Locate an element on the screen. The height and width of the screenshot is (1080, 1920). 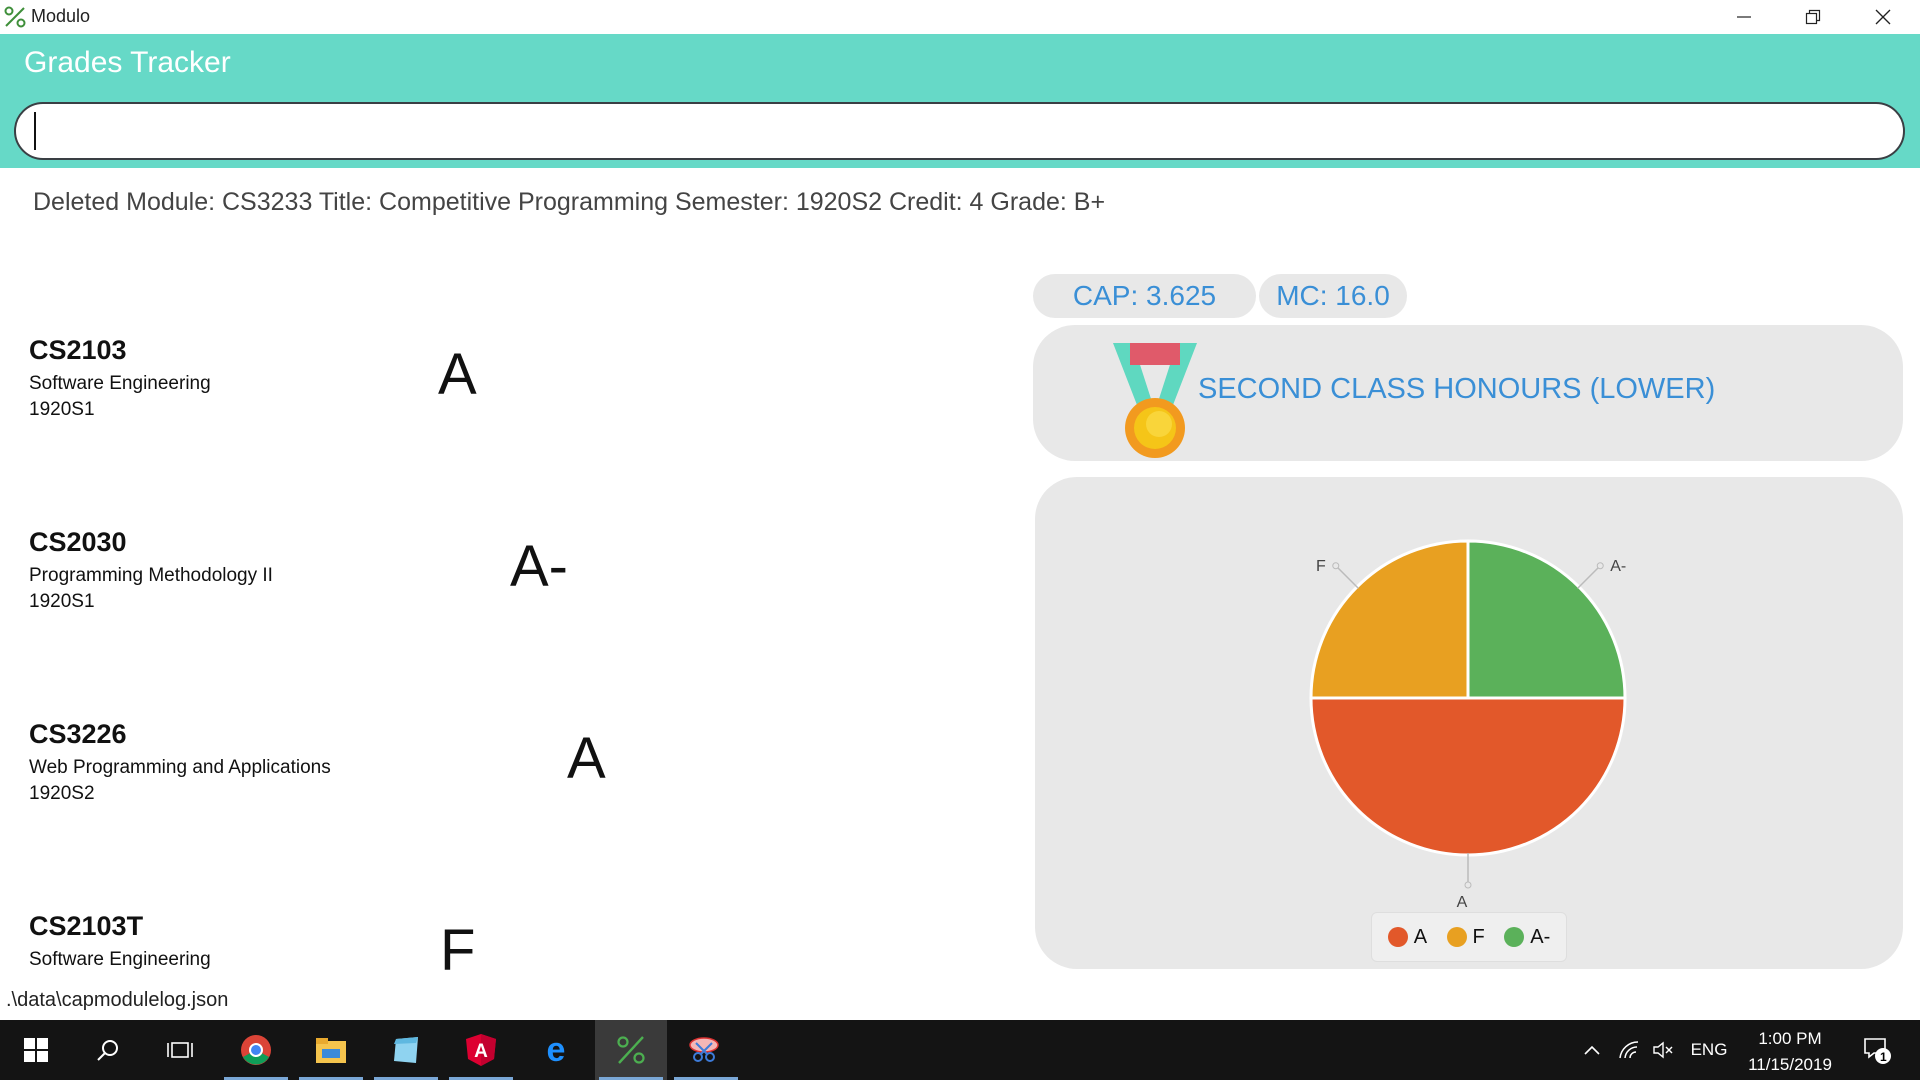
notification-icon is located at coordinates (1877, 1051).